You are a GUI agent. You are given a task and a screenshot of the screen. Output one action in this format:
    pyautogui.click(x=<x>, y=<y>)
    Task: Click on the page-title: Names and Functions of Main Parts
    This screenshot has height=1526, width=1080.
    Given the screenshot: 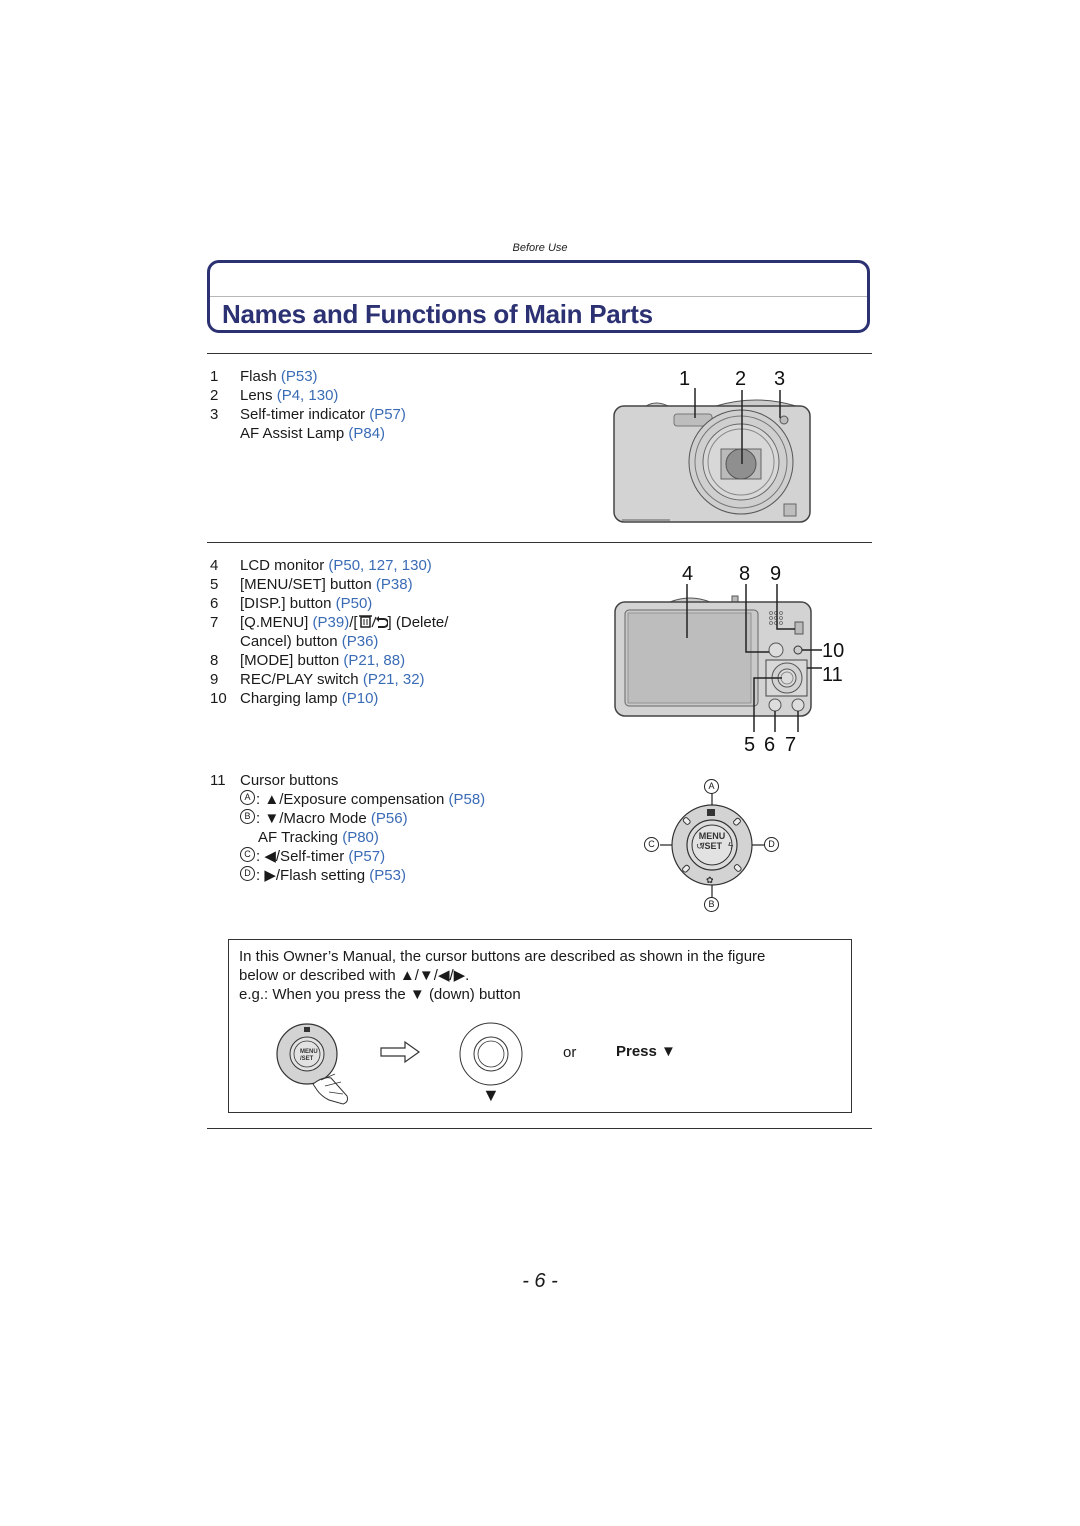 What is the action you would take?
    pyautogui.click(x=437, y=314)
    